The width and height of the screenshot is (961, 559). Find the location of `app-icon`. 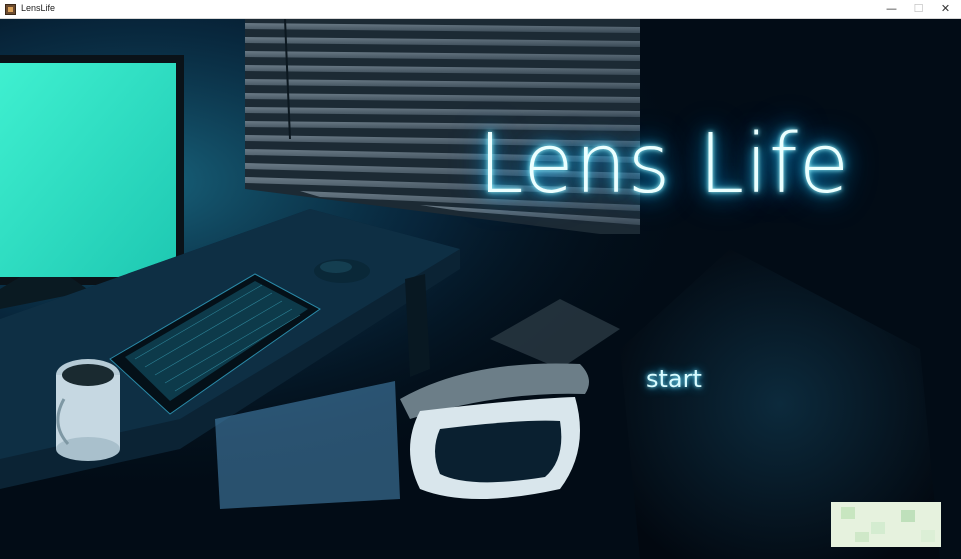

app-icon is located at coordinates (10, 9).